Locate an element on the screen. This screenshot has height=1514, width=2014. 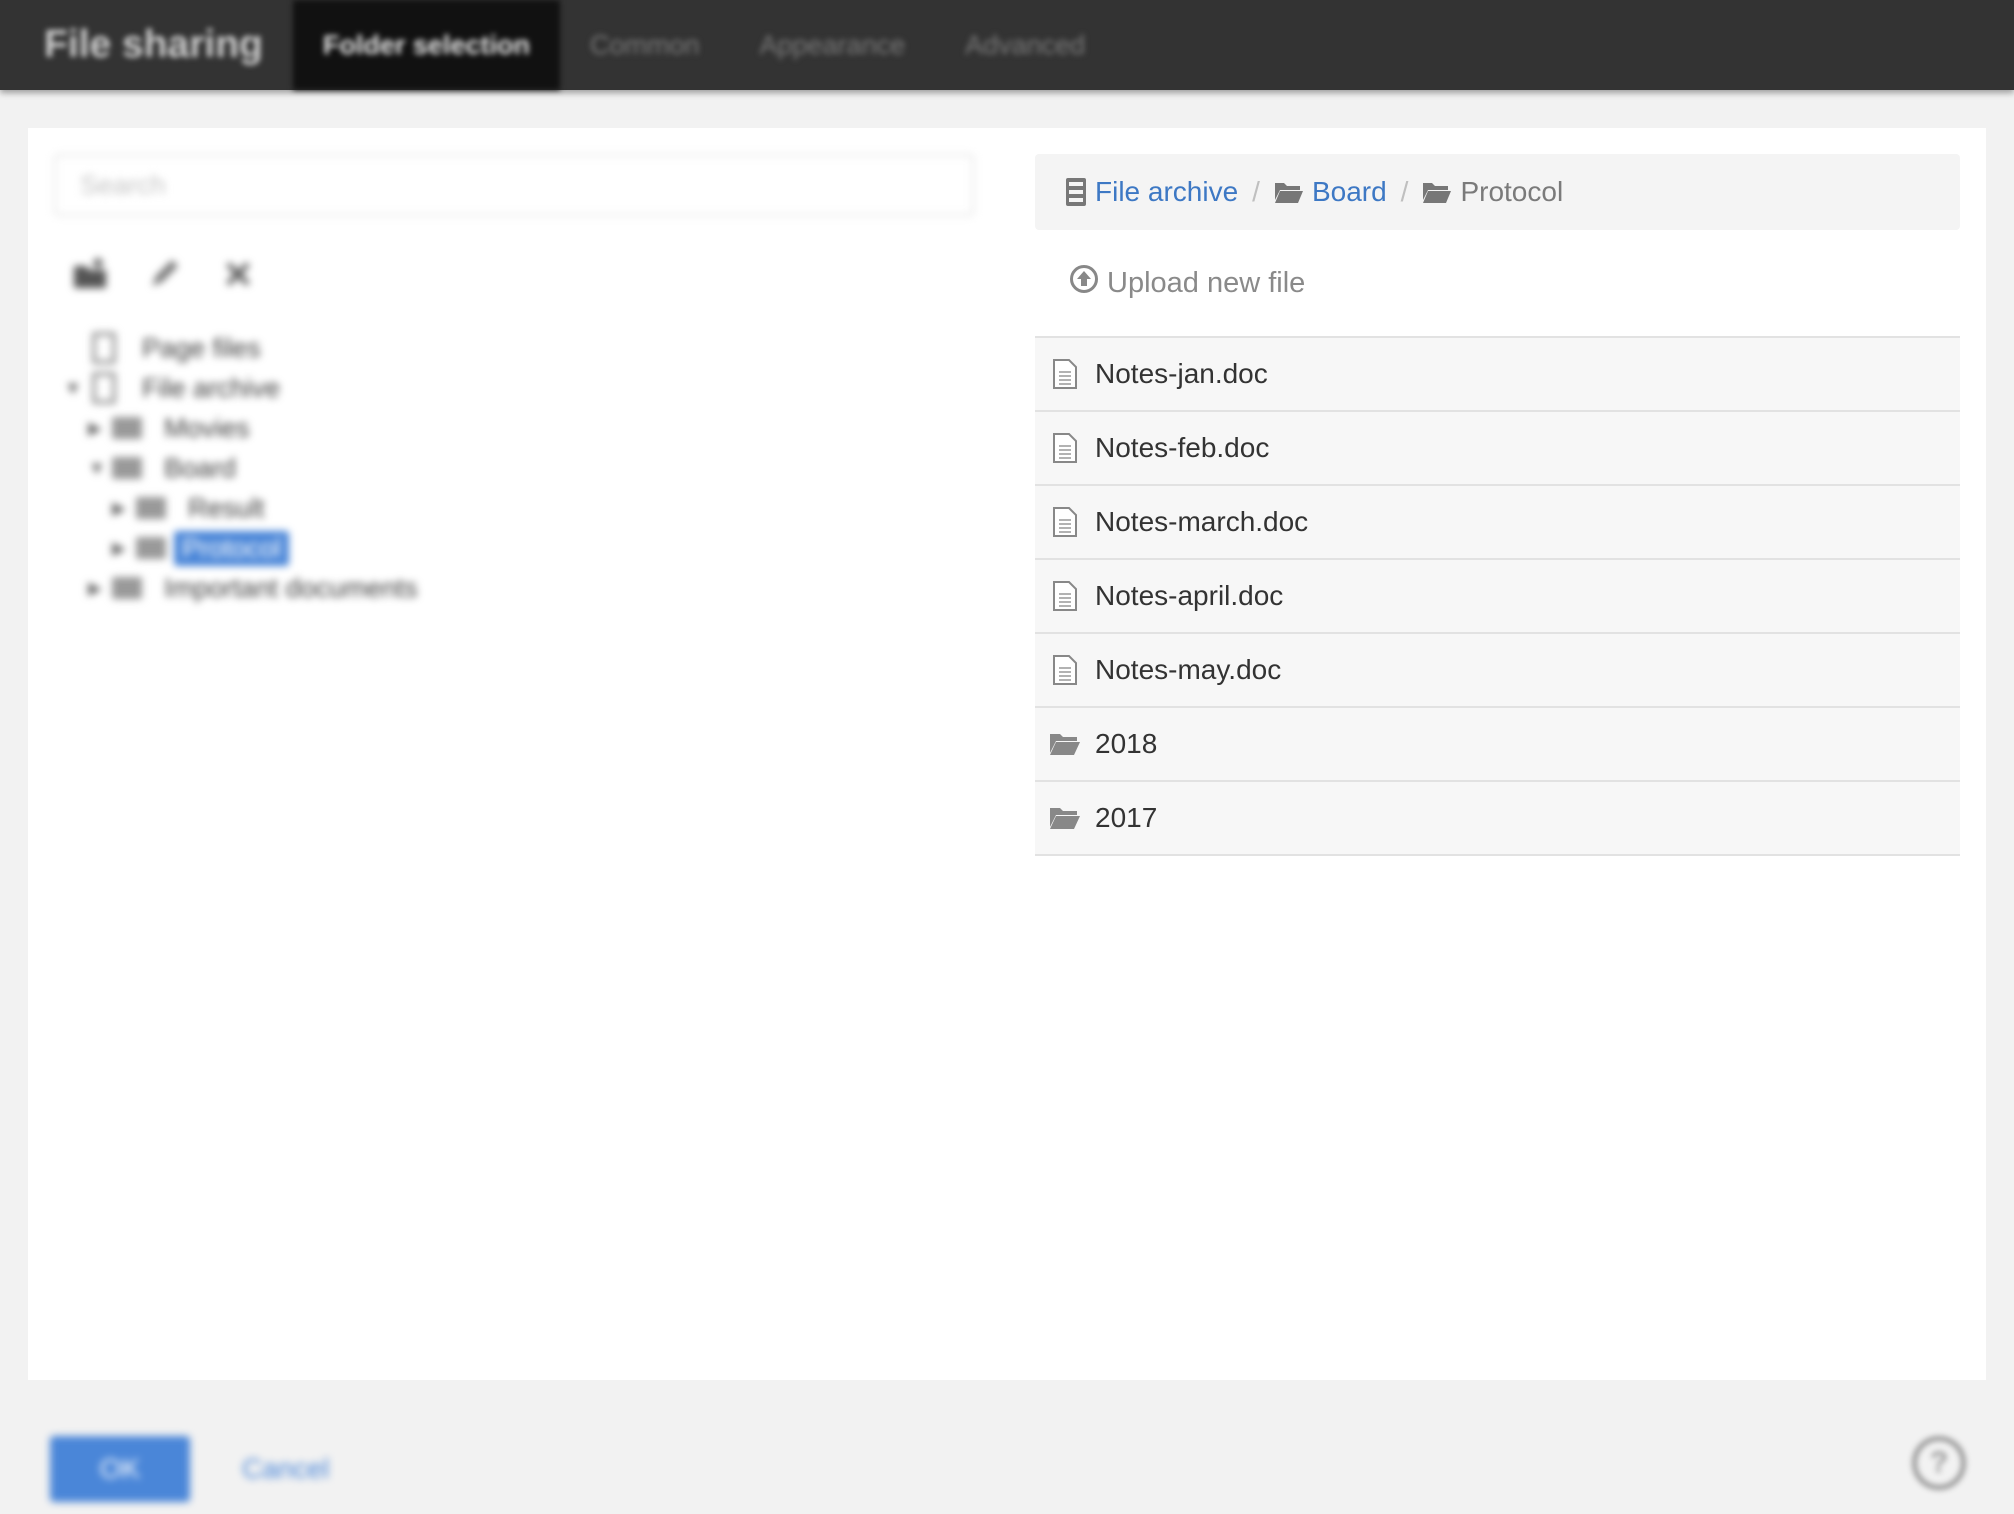
tree-item-file-archive: ▼ File archive is located at coordinates (241, 388).